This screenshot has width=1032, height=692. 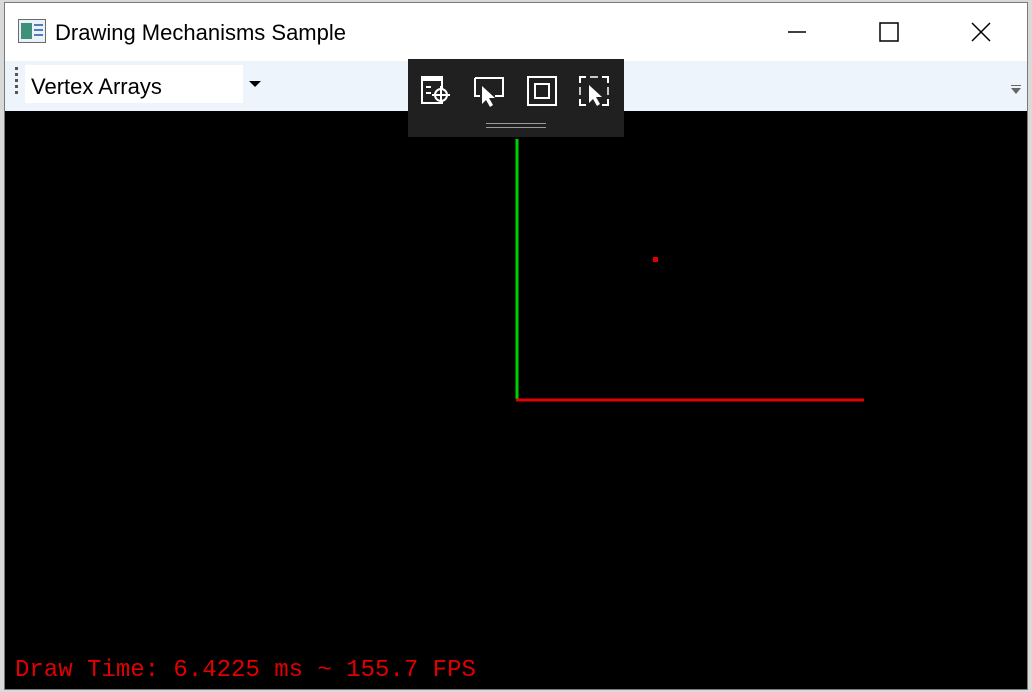 What do you see at coordinates (255, 84) in the screenshot?
I see `chevron-down-icon` at bounding box center [255, 84].